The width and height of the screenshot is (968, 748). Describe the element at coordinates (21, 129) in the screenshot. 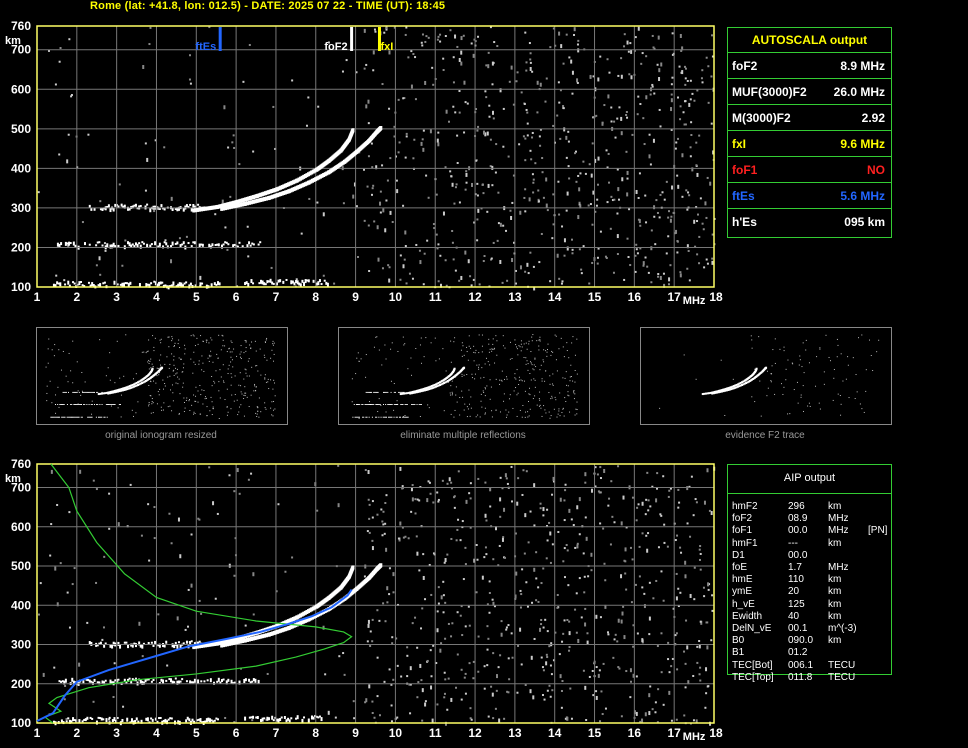

I see `y-tick-label: 500` at that location.